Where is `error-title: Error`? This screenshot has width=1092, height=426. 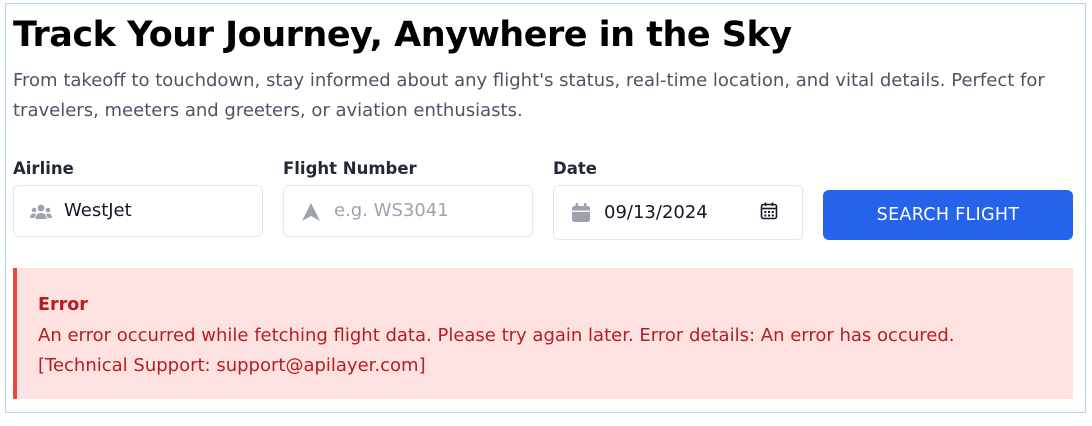
error-title: Error is located at coordinates (63, 305).